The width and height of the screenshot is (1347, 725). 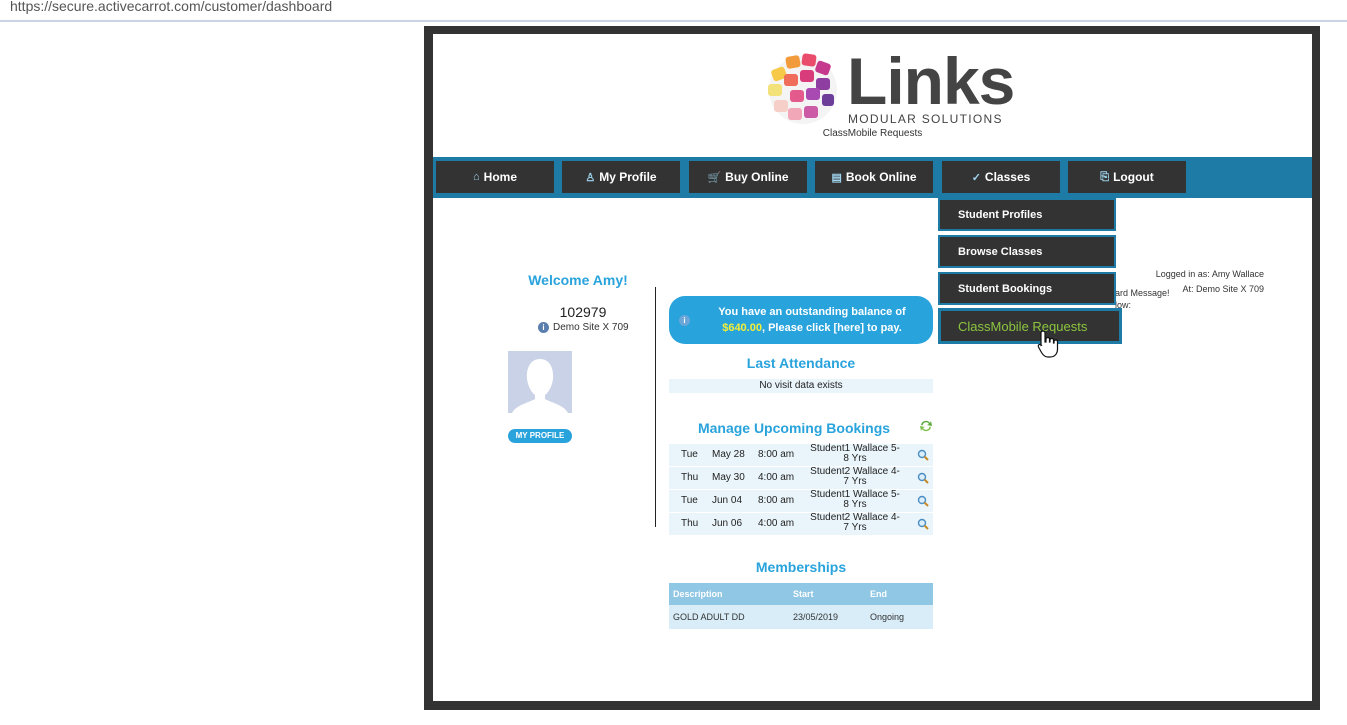 I want to click on board-message-line: ard Message!, so click(x=1142, y=293).